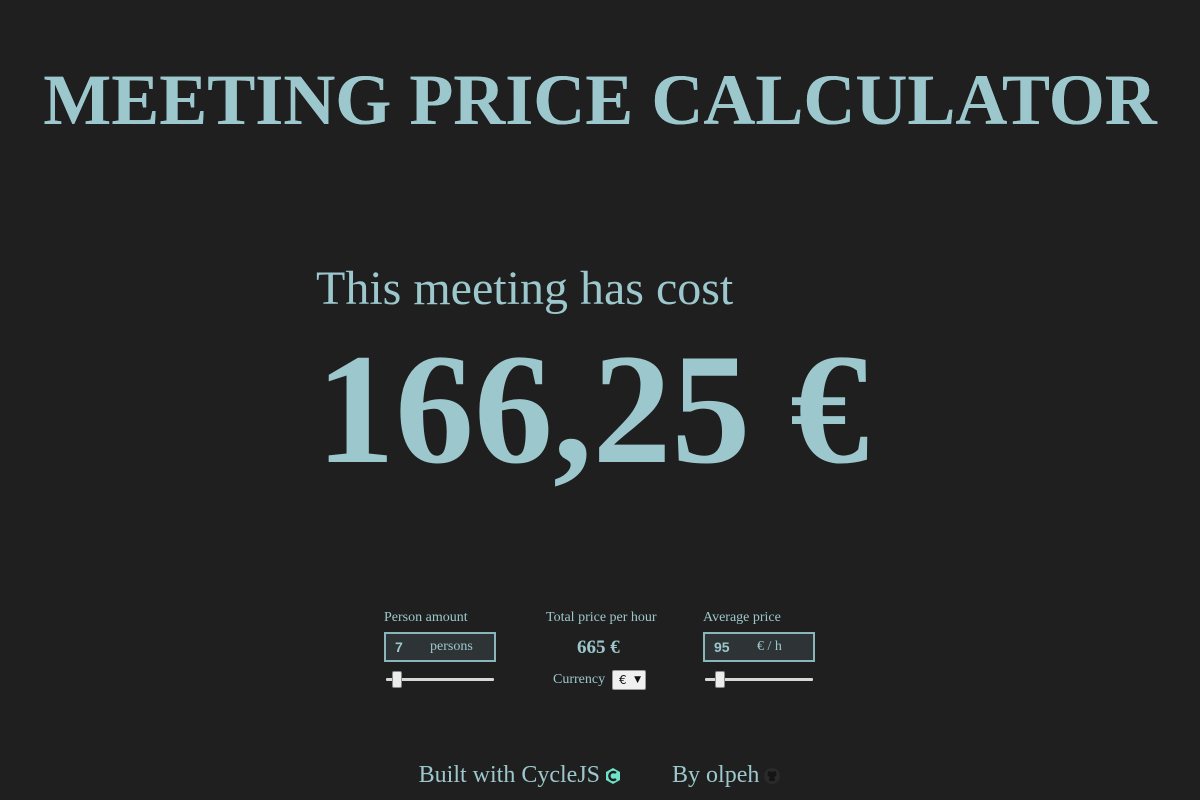 Image resolution: width=1200 pixels, height=800 pixels. I want to click on person-amount-input: 7 persons, so click(440, 647).